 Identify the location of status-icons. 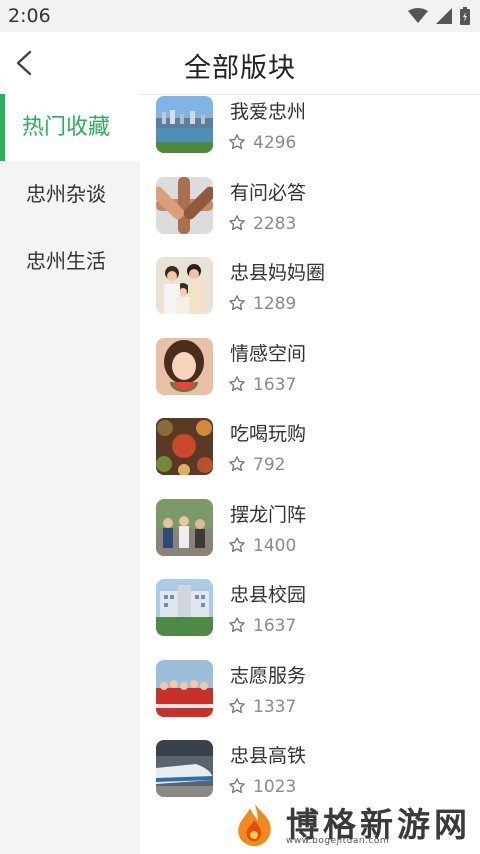
(439, 16).